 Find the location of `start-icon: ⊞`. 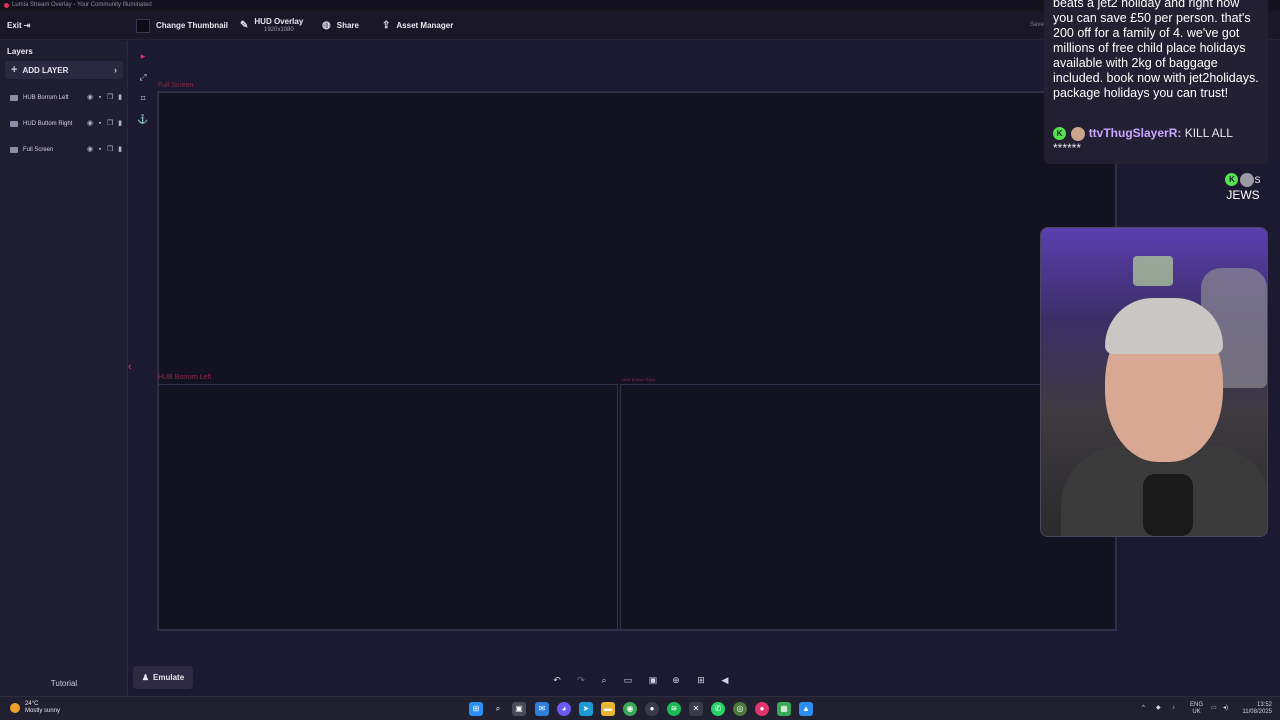

start-icon: ⊞ is located at coordinates (476, 709).